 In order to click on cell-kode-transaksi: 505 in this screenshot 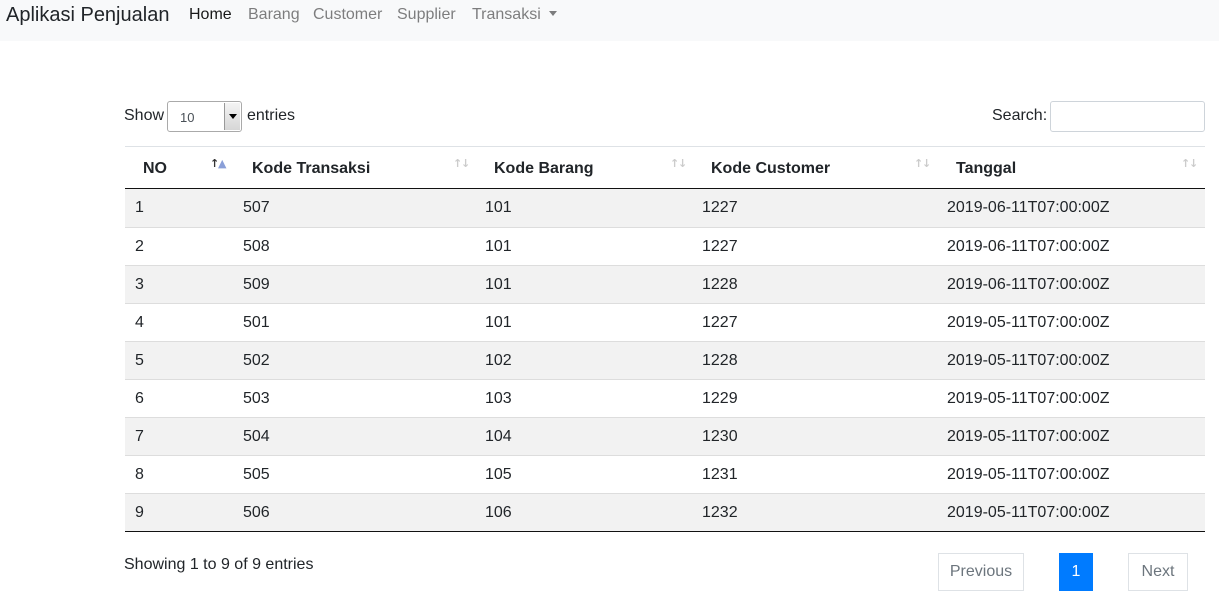, I will do `click(256, 474)`.